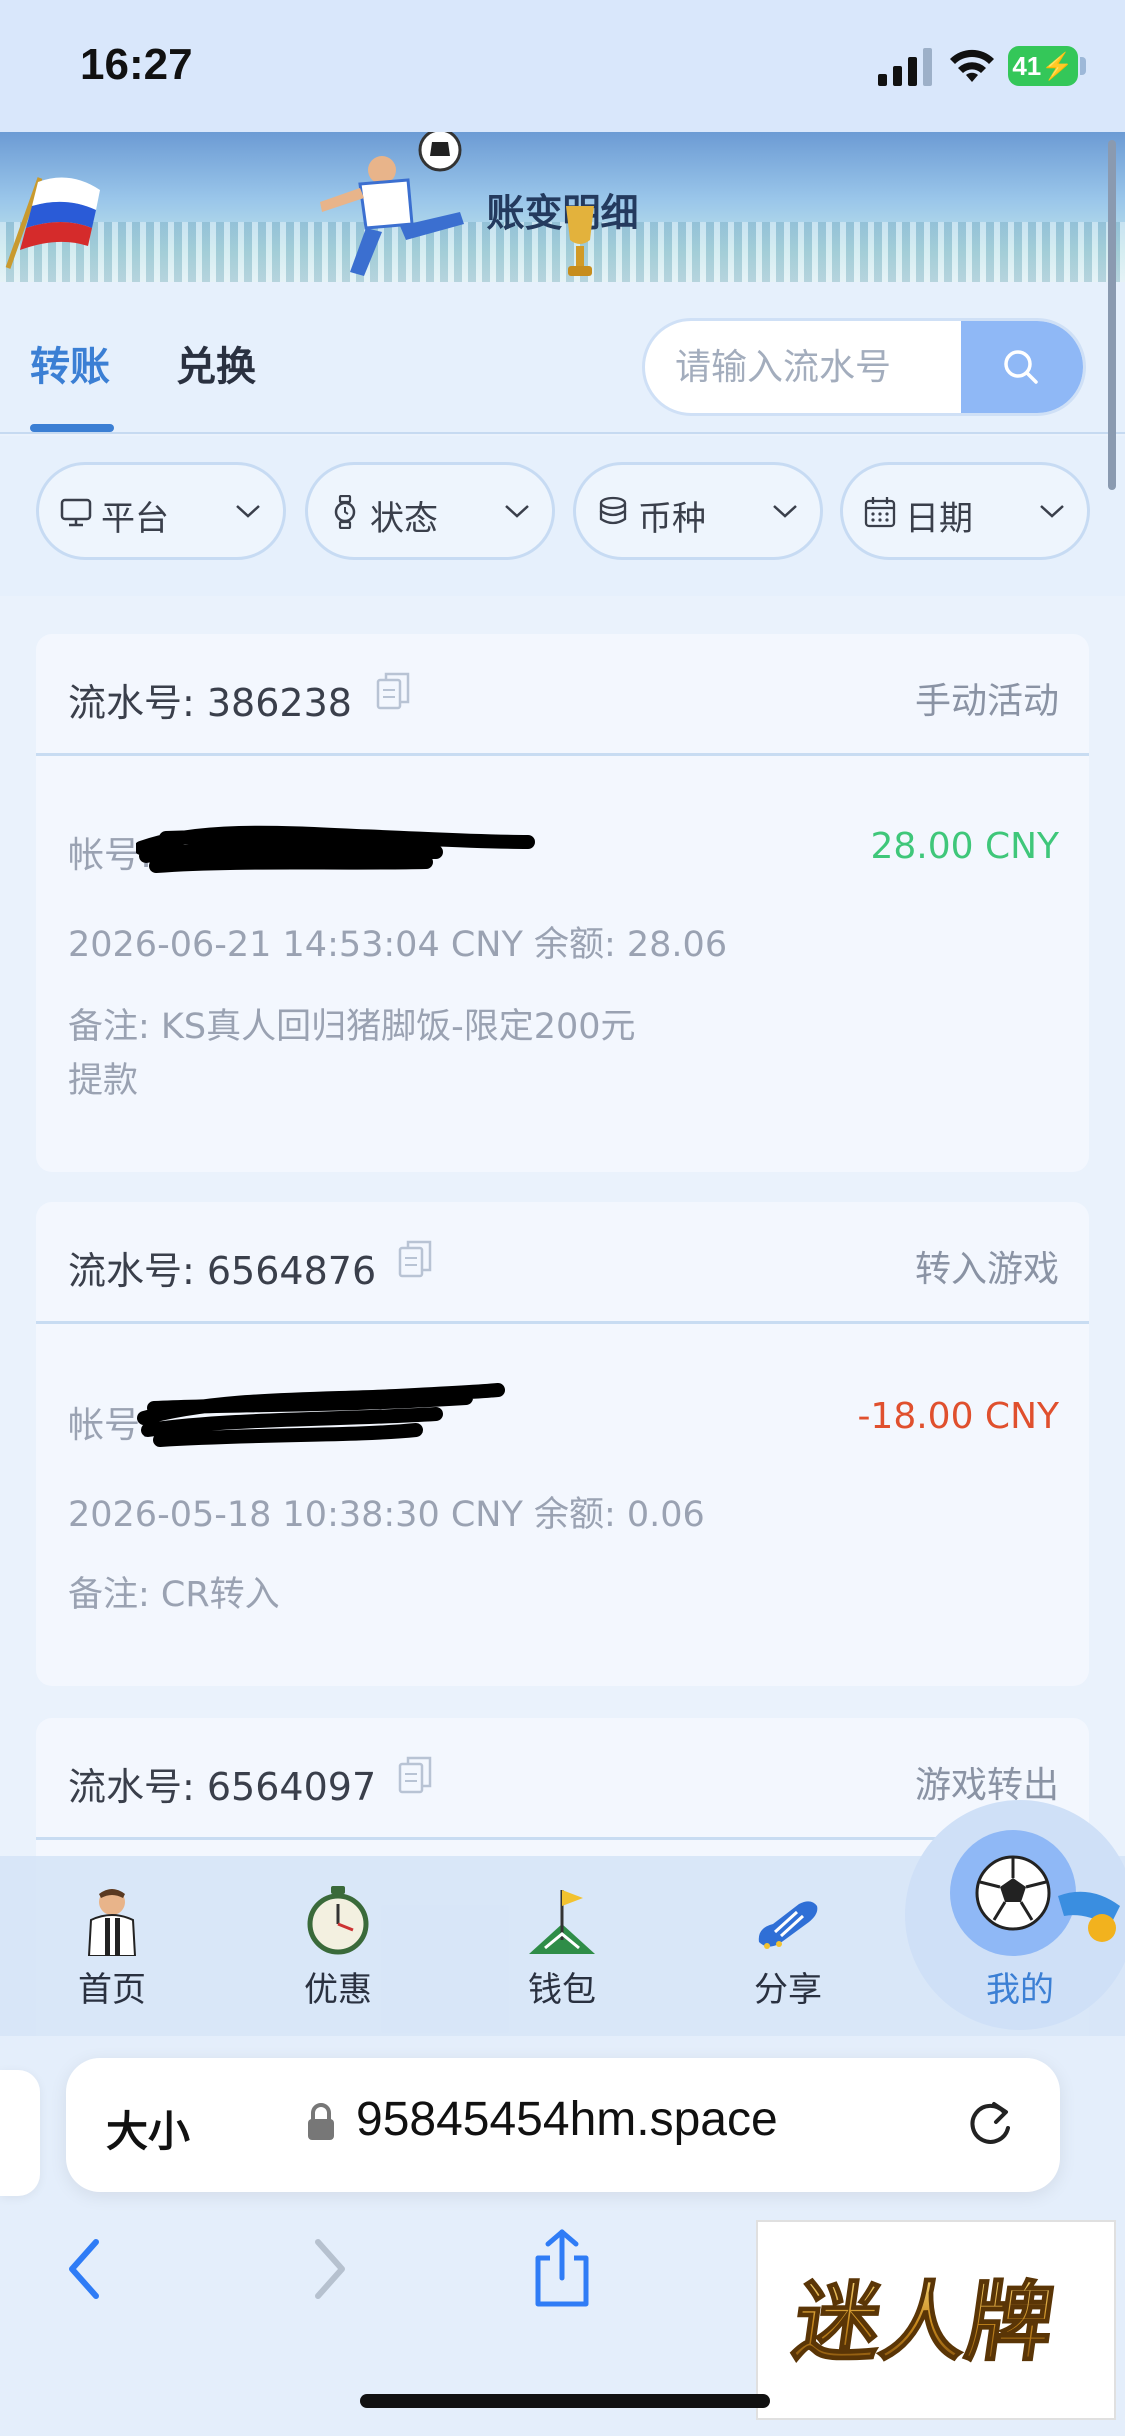 Image resolution: width=1125 pixels, height=2436 pixels. I want to click on watermark-logo: 迷人牌, so click(936, 2320).